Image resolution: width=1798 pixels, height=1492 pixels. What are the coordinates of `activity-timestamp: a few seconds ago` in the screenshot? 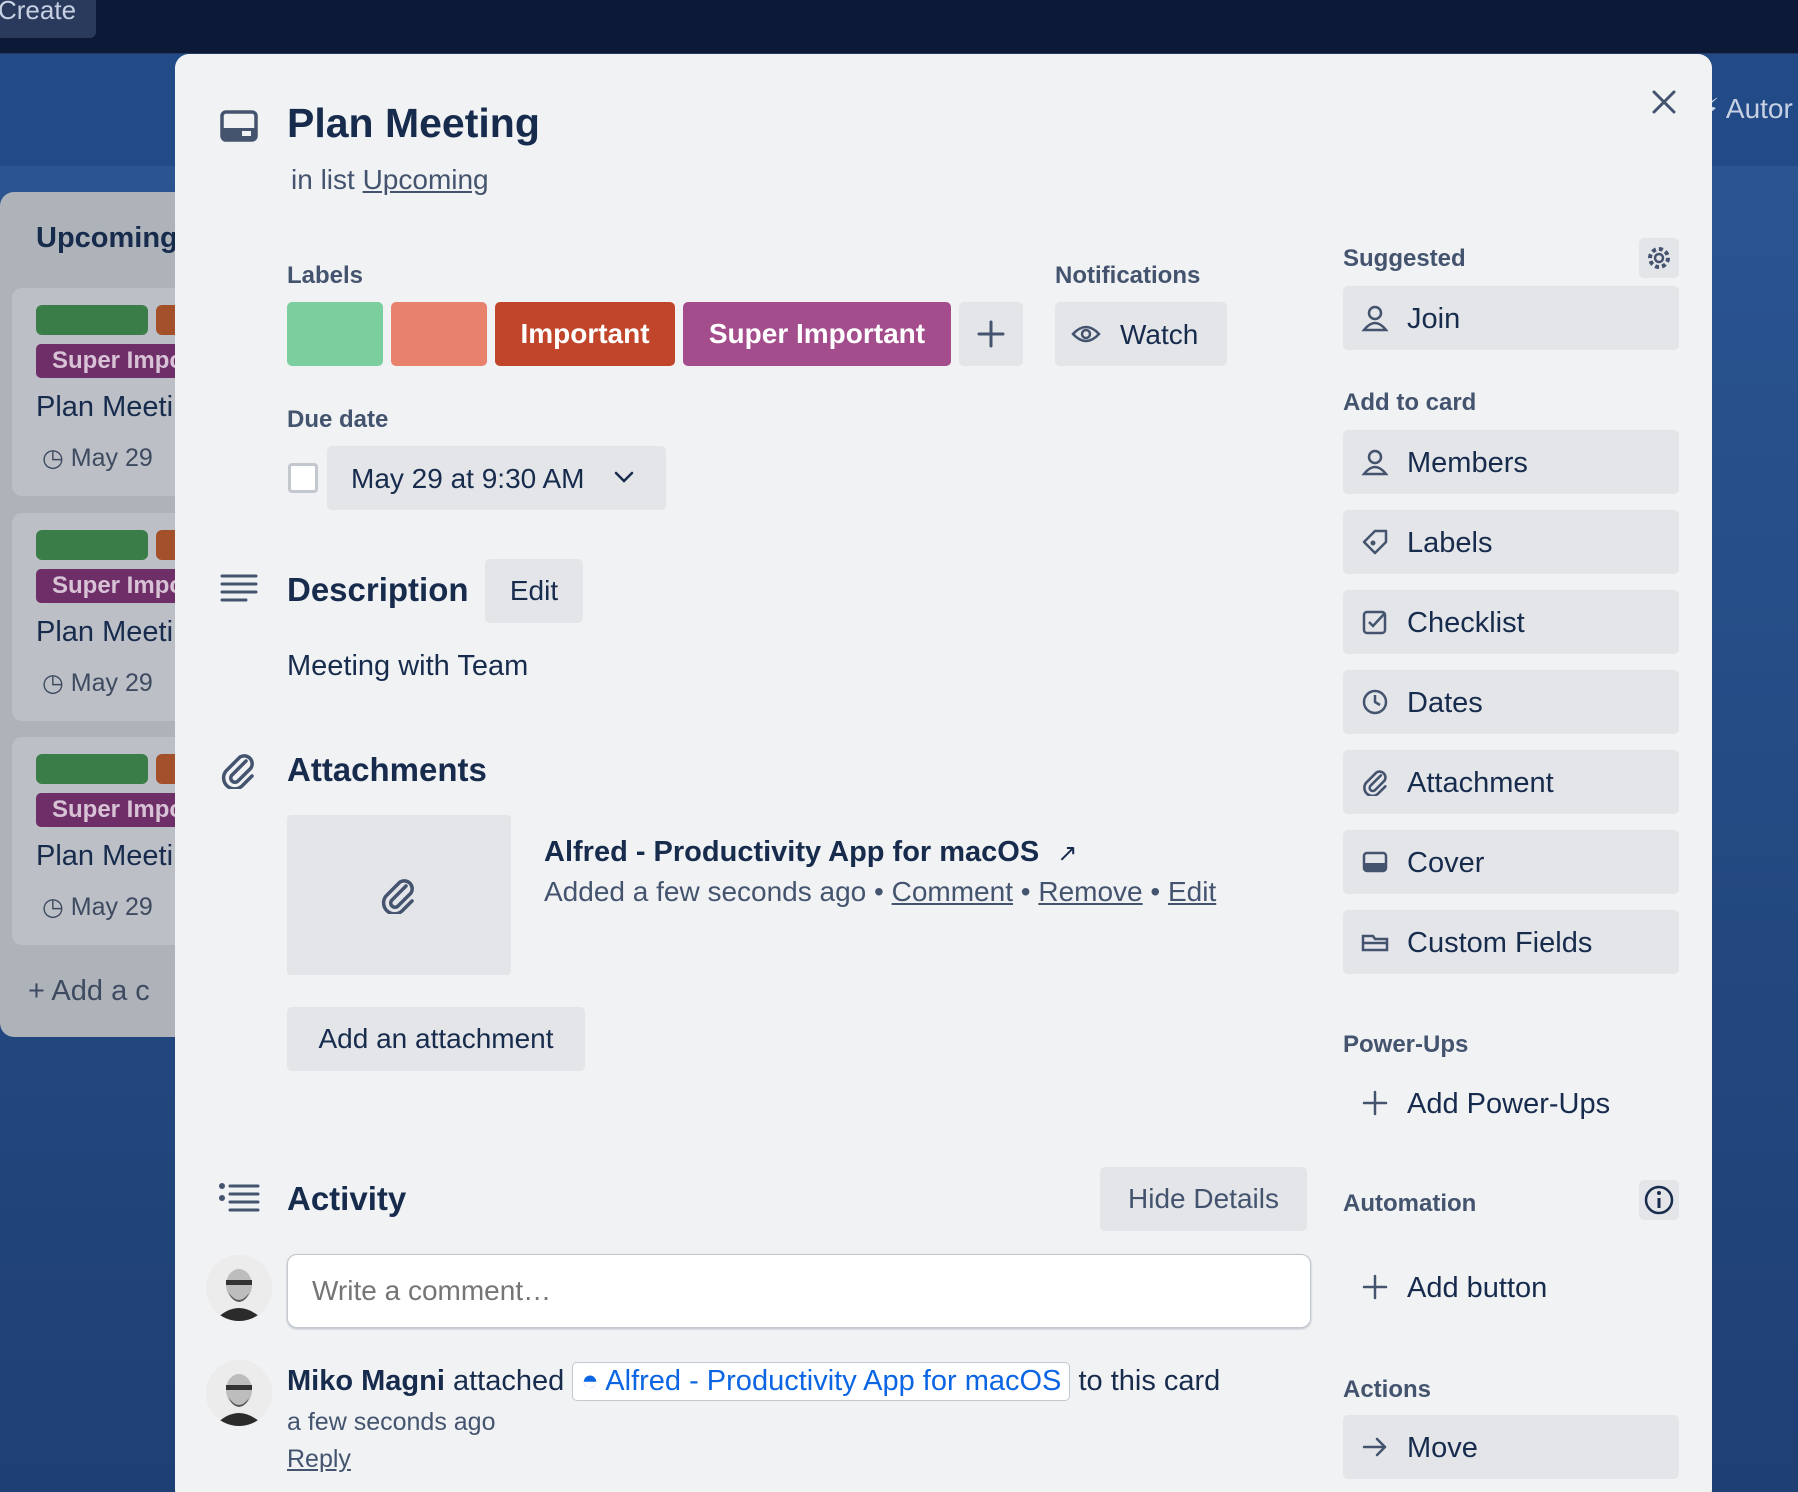 It's located at (391, 1422).